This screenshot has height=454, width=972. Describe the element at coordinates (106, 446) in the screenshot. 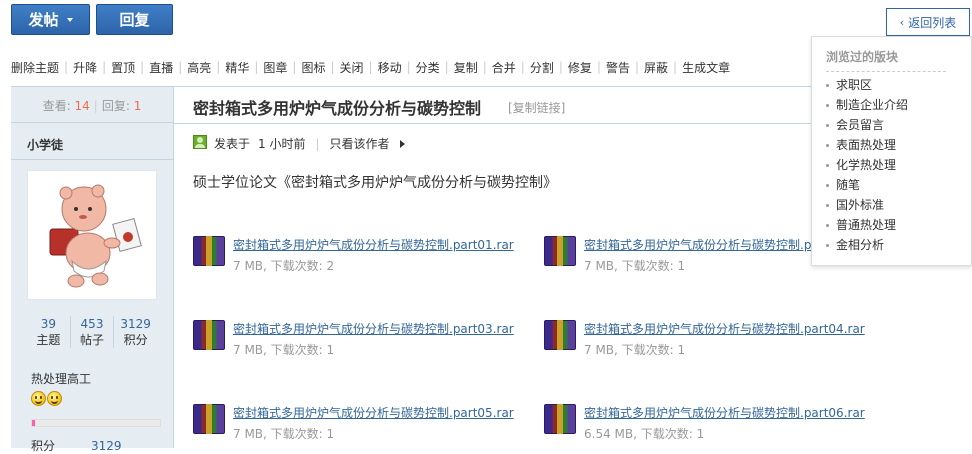

I see `author-points-value: 3129` at that location.